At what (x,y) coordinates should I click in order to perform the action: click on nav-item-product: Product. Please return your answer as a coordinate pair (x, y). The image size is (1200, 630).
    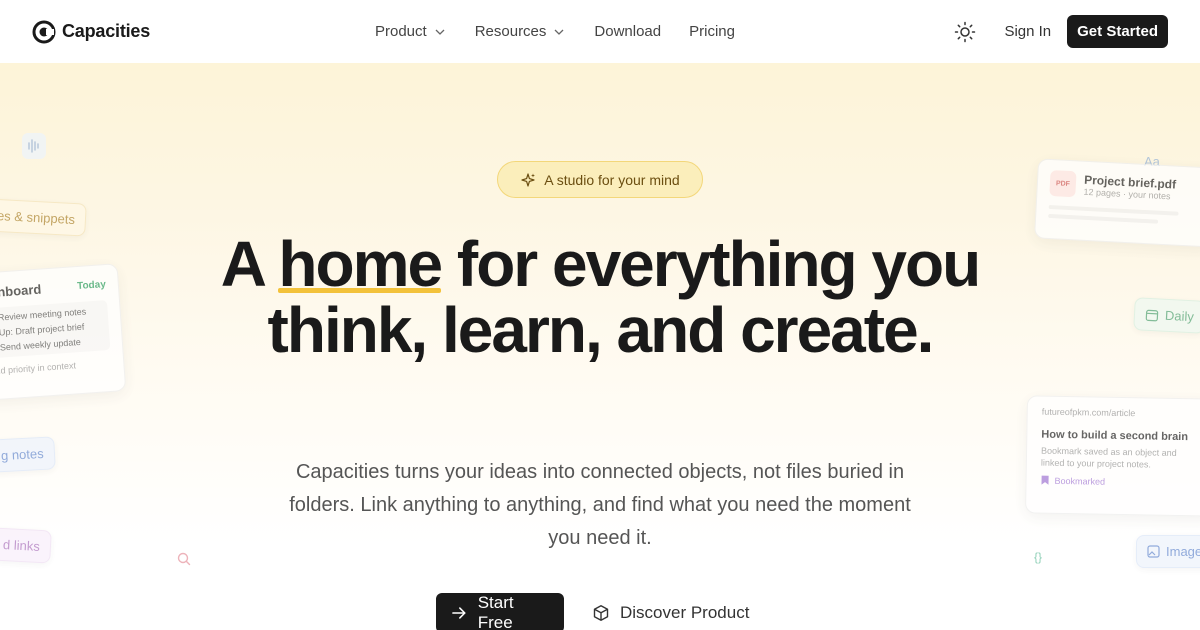
    Looking at the image, I should click on (411, 31).